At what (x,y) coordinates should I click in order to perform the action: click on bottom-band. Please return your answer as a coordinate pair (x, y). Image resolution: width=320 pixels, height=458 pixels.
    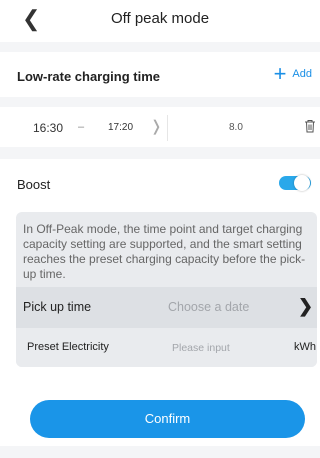
    Looking at the image, I should click on (160, 452).